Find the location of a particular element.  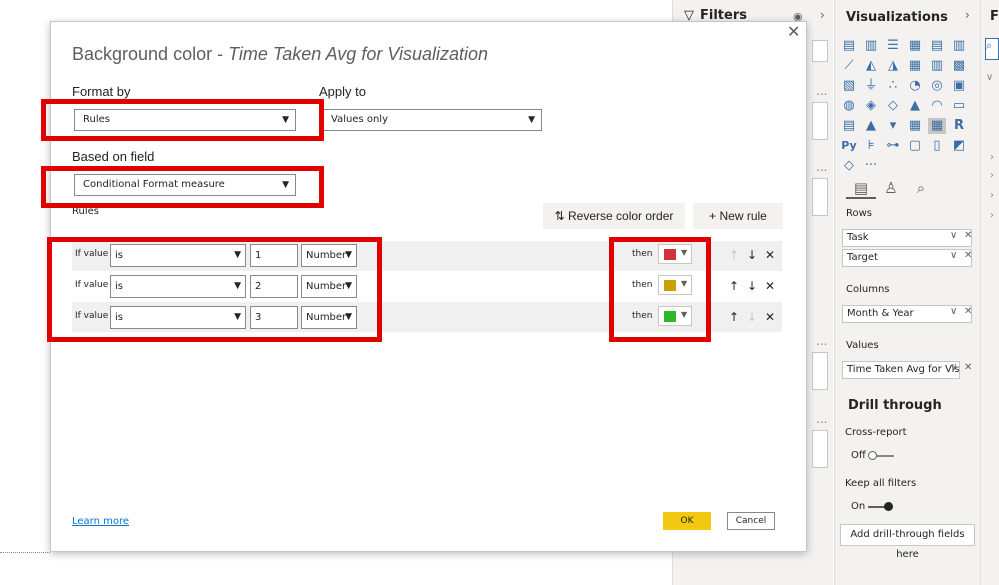

cancel-button: Cancel is located at coordinates (751, 521).